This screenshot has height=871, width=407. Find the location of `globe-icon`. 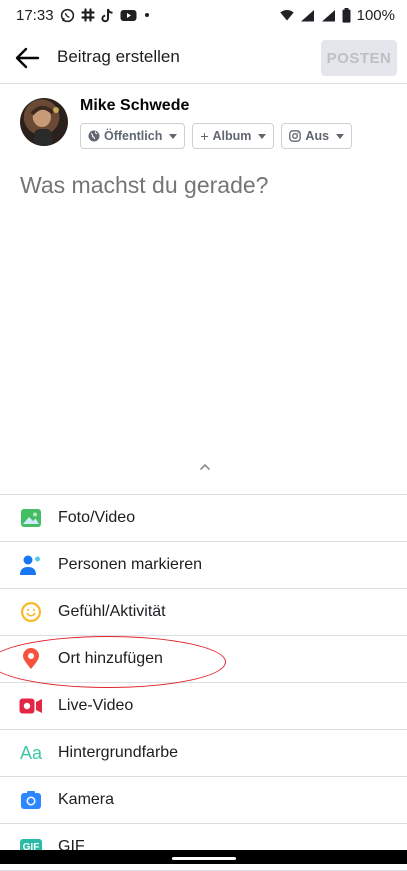

globe-icon is located at coordinates (94, 136).